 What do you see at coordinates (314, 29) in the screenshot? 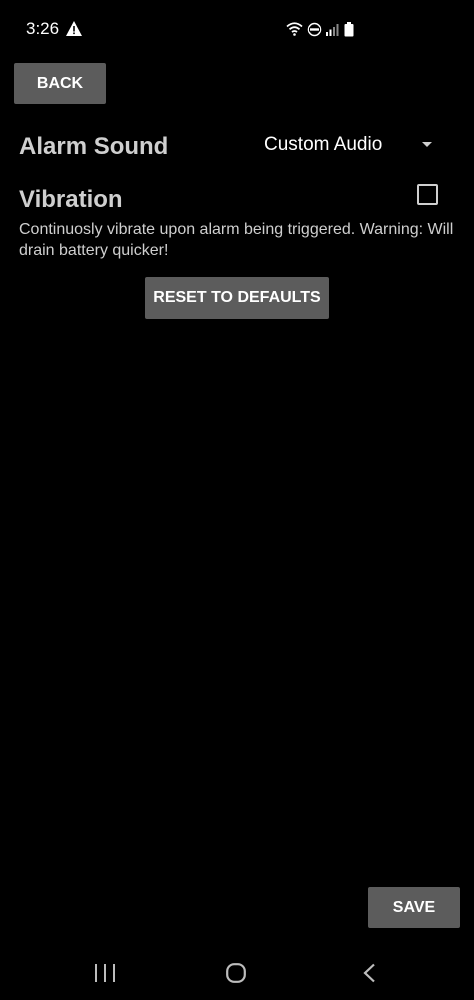
I see `volte-icon` at bounding box center [314, 29].